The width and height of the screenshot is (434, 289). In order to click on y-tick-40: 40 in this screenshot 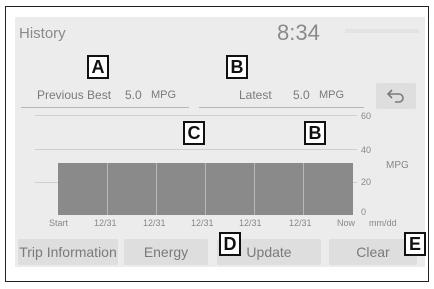, I will do `click(366, 150)`.